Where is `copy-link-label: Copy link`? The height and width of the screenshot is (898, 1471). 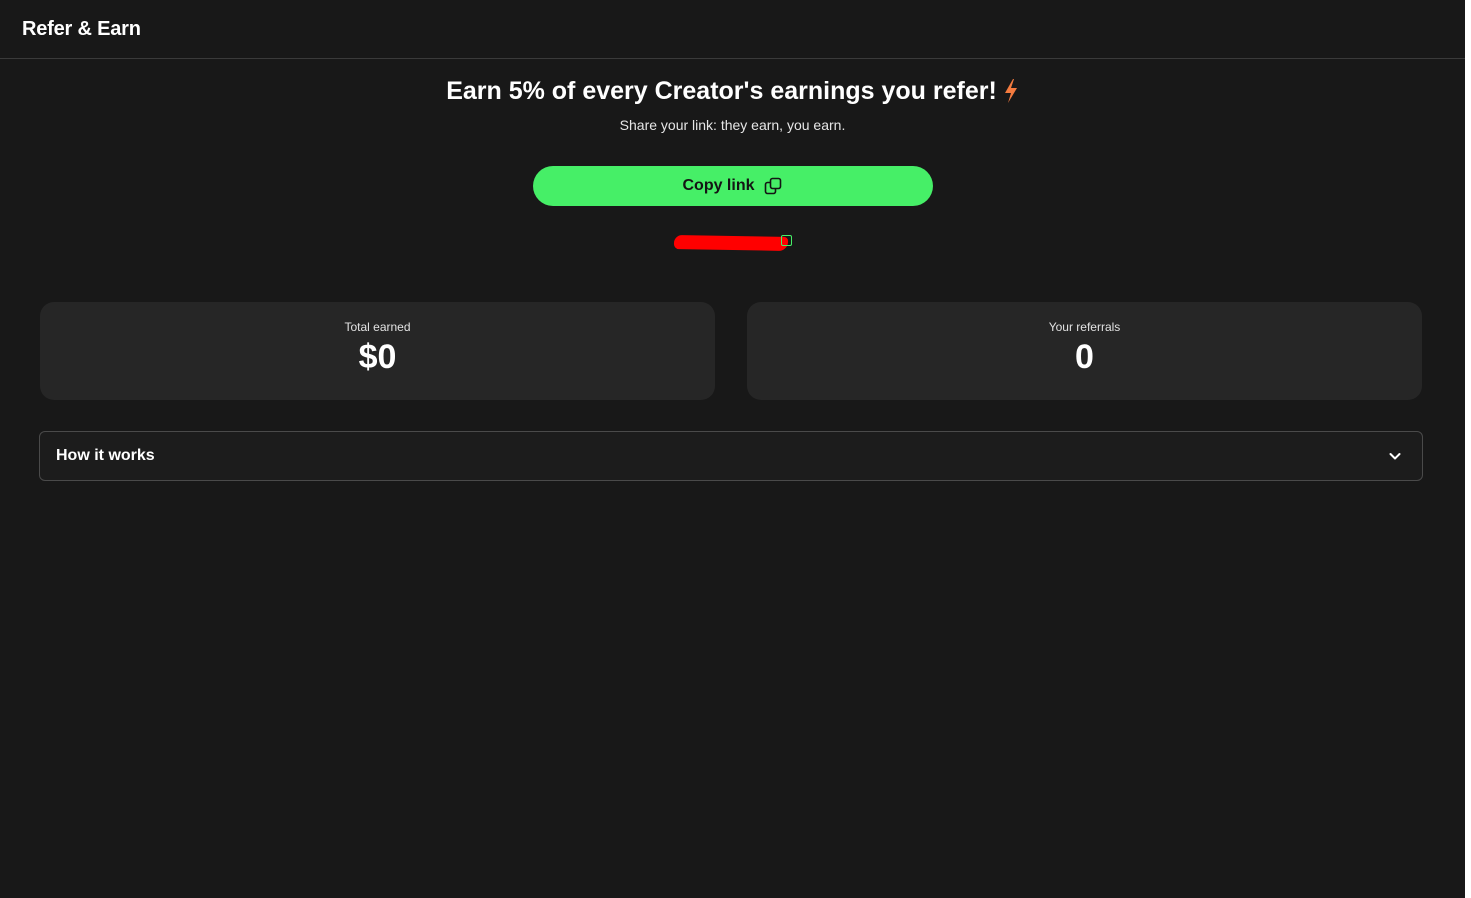 copy-link-label: Copy link is located at coordinates (718, 185).